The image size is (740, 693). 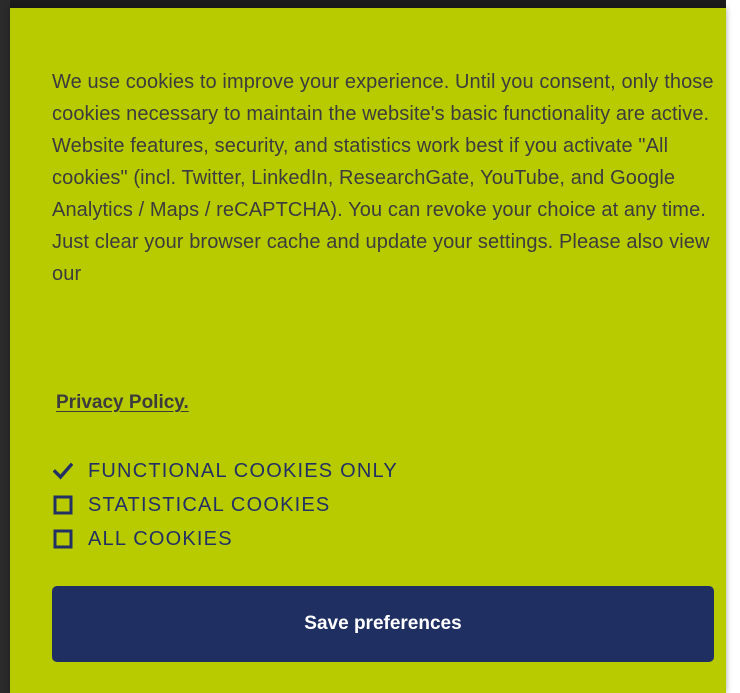 I want to click on privacy-policy-link: Privacy Policy., so click(x=122, y=403).